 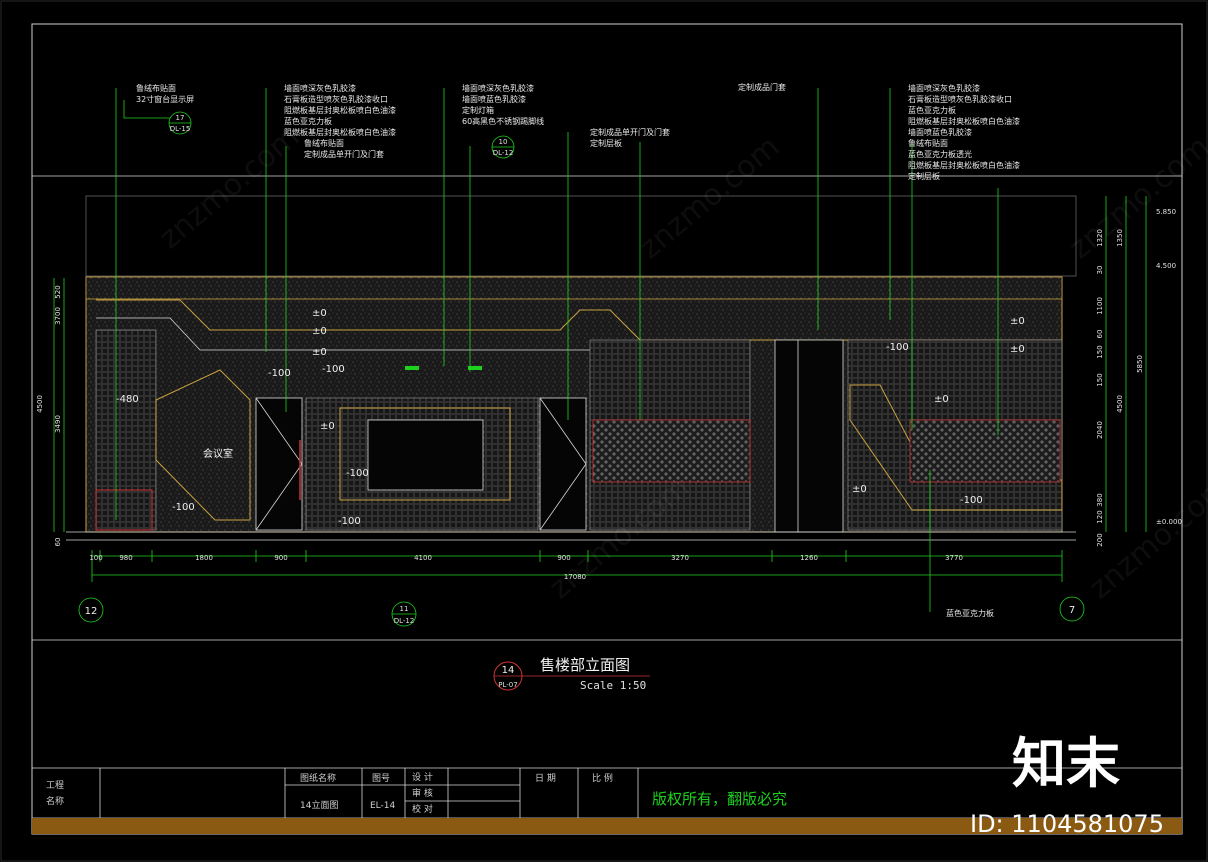 I want to click on elevation-mark: 4.500, so click(x=1166, y=266).